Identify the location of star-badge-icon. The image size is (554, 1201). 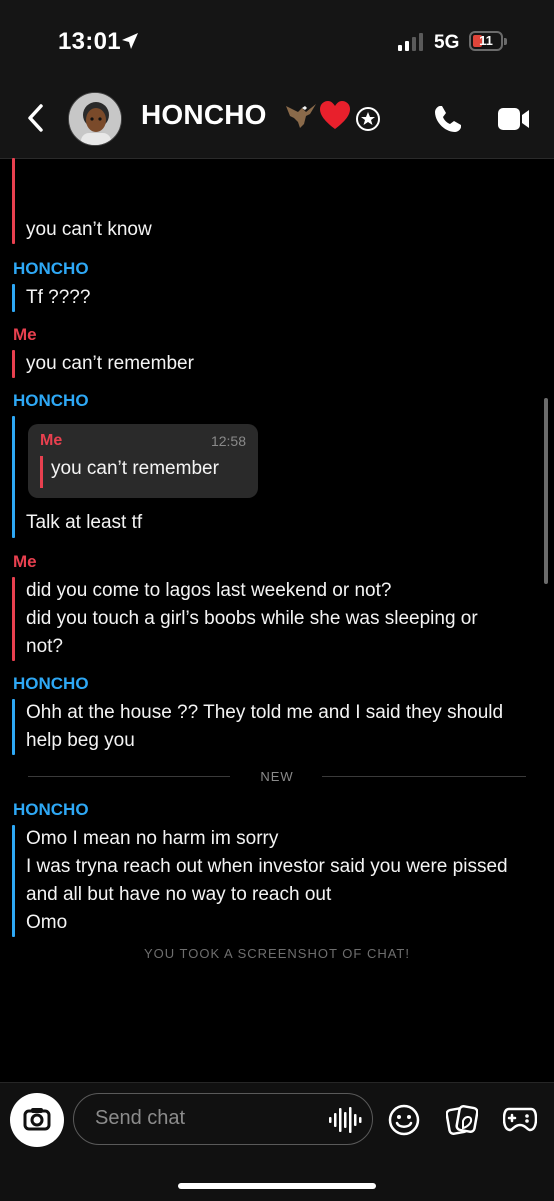
(368, 119).